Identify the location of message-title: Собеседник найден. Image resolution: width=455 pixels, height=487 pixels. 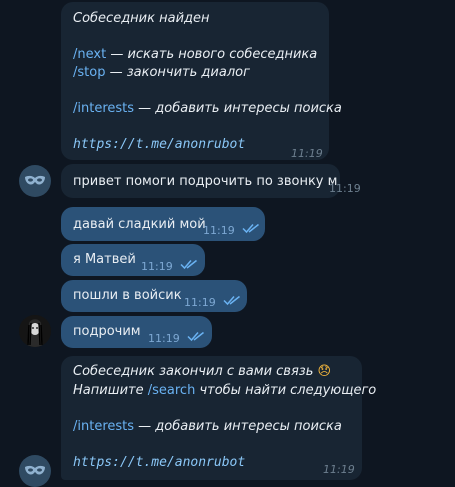
(141, 18).